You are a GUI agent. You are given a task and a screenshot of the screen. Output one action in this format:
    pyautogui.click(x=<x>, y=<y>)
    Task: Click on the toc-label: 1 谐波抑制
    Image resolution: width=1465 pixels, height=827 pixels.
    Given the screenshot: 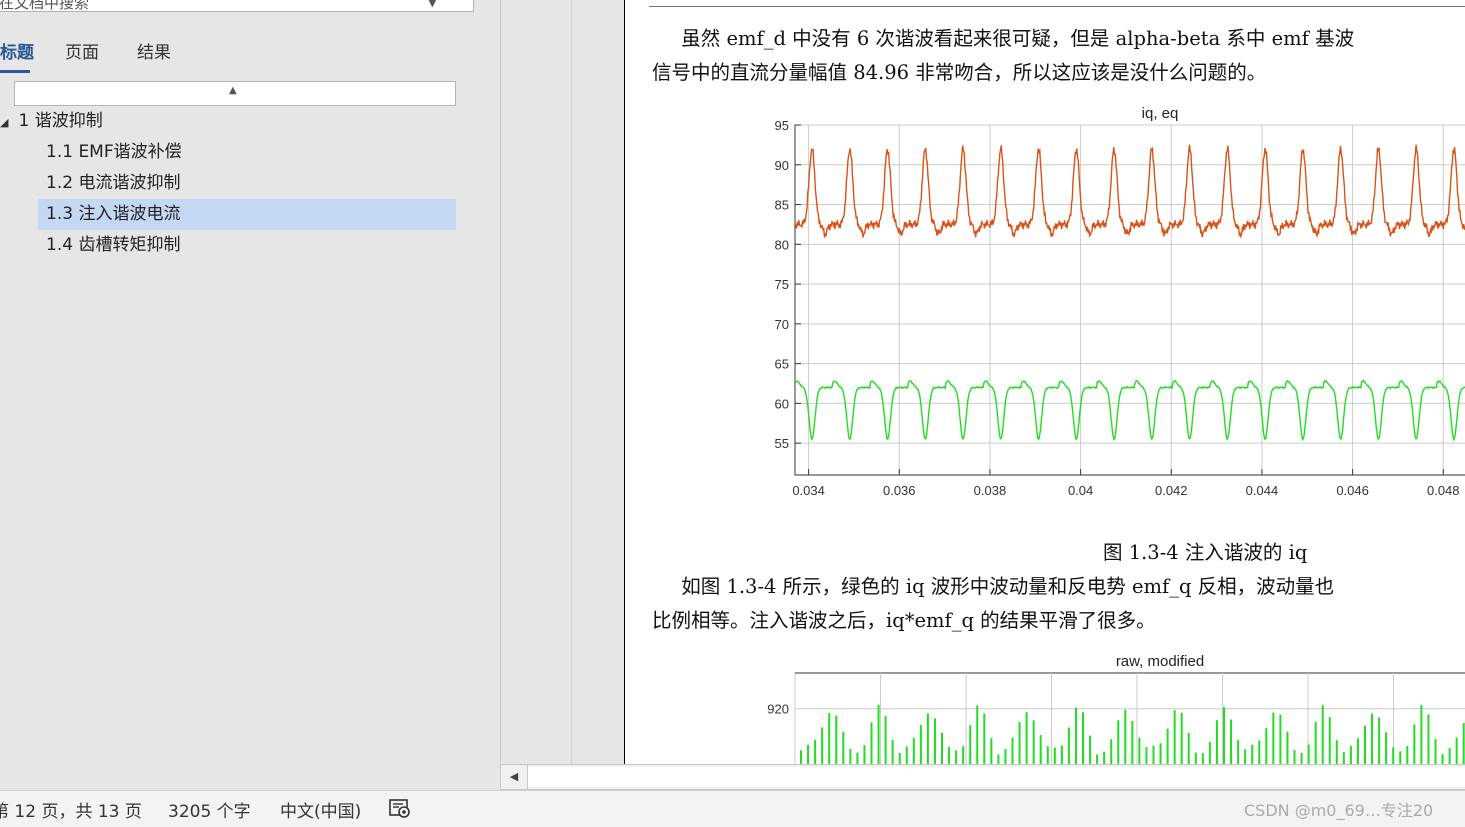 What is the action you would take?
    pyautogui.click(x=60, y=121)
    